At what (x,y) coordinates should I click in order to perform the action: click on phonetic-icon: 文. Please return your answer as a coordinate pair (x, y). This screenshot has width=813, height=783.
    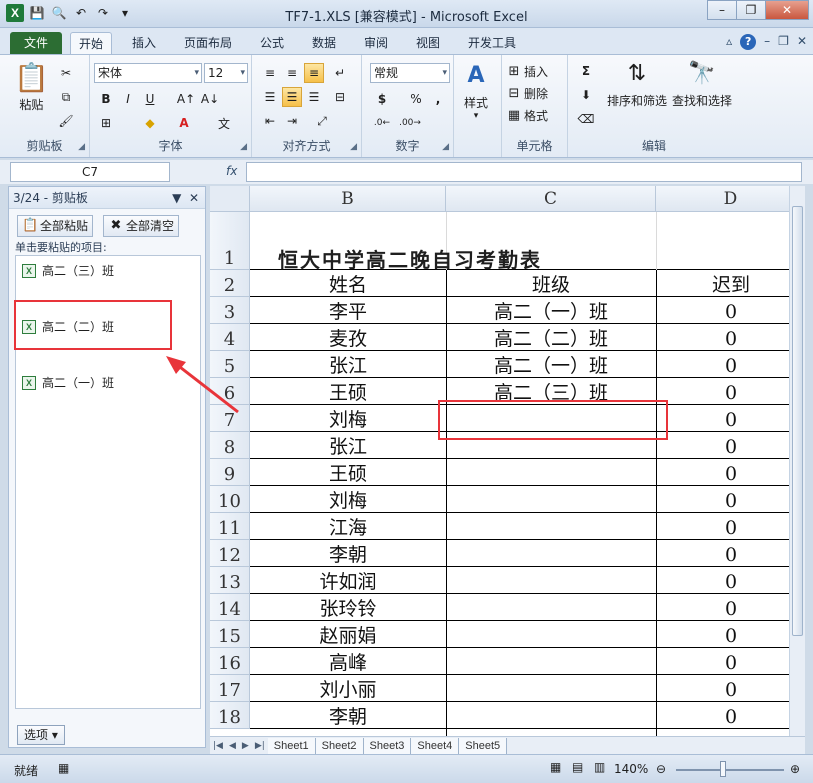
    Looking at the image, I should click on (224, 123).